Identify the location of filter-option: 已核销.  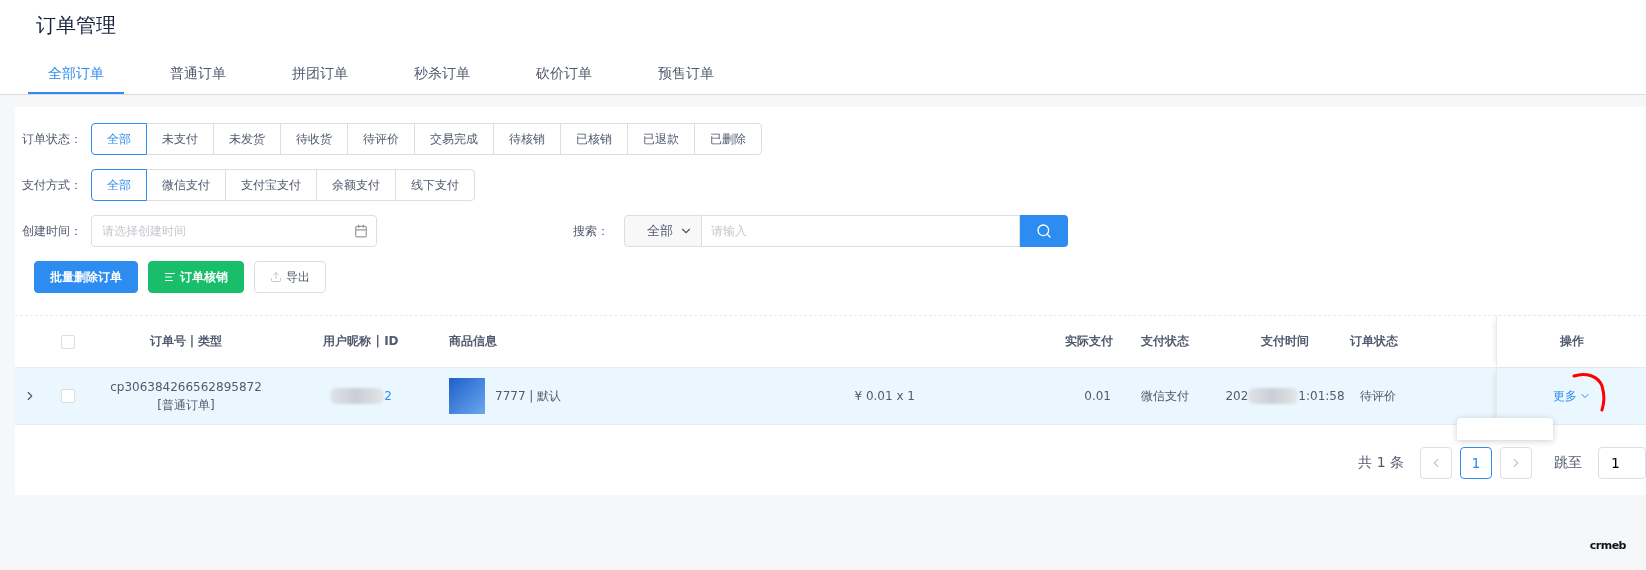
(594, 139).